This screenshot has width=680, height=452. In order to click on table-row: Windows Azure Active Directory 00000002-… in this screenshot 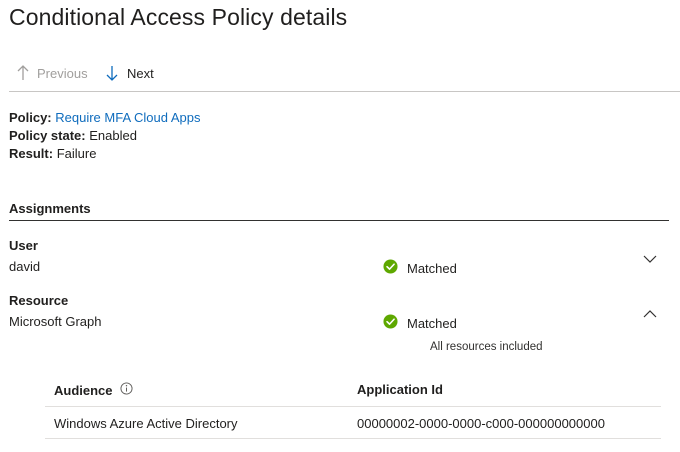, I will do `click(353, 423)`.